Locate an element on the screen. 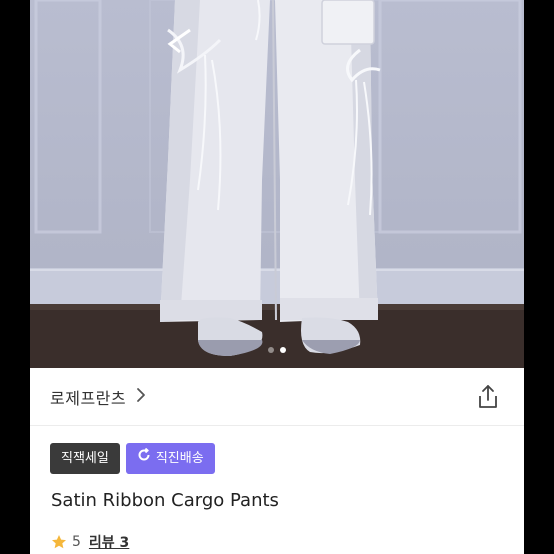 The image size is (554, 554). badge-row: 직잭세일 직진배송 is located at coordinates (132, 458).